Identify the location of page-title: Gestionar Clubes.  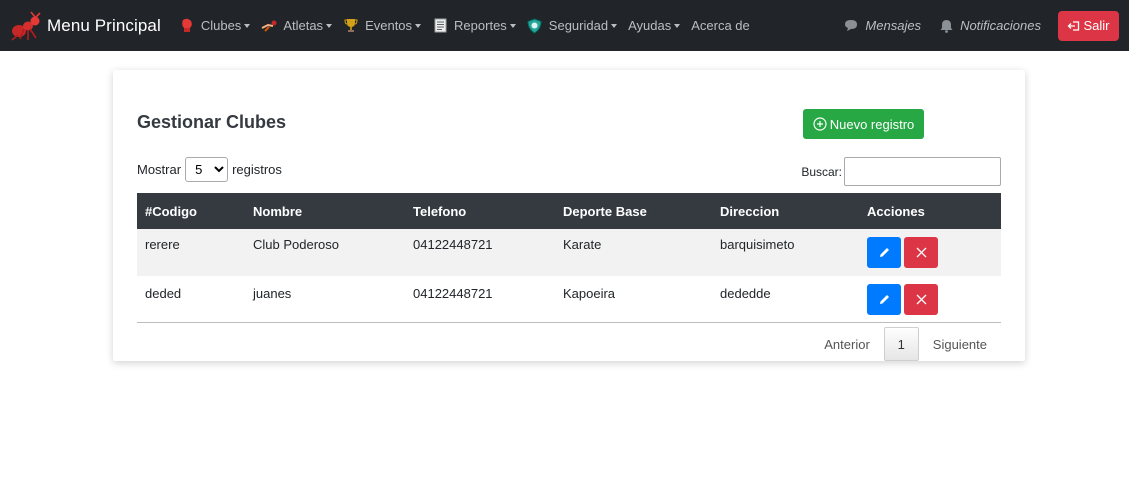
(212, 122).